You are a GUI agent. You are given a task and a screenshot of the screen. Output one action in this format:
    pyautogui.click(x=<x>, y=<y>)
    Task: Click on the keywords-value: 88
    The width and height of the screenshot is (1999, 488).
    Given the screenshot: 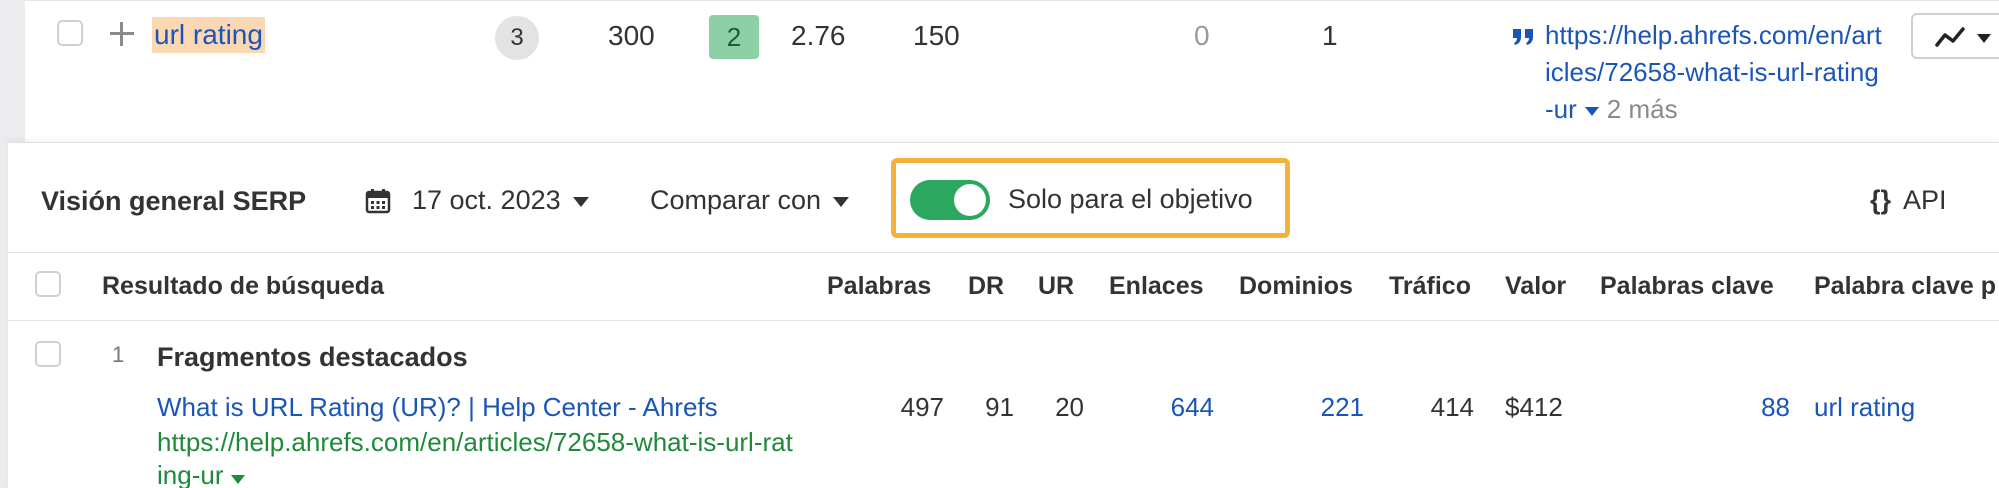 What is the action you would take?
    pyautogui.click(x=1749, y=407)
    